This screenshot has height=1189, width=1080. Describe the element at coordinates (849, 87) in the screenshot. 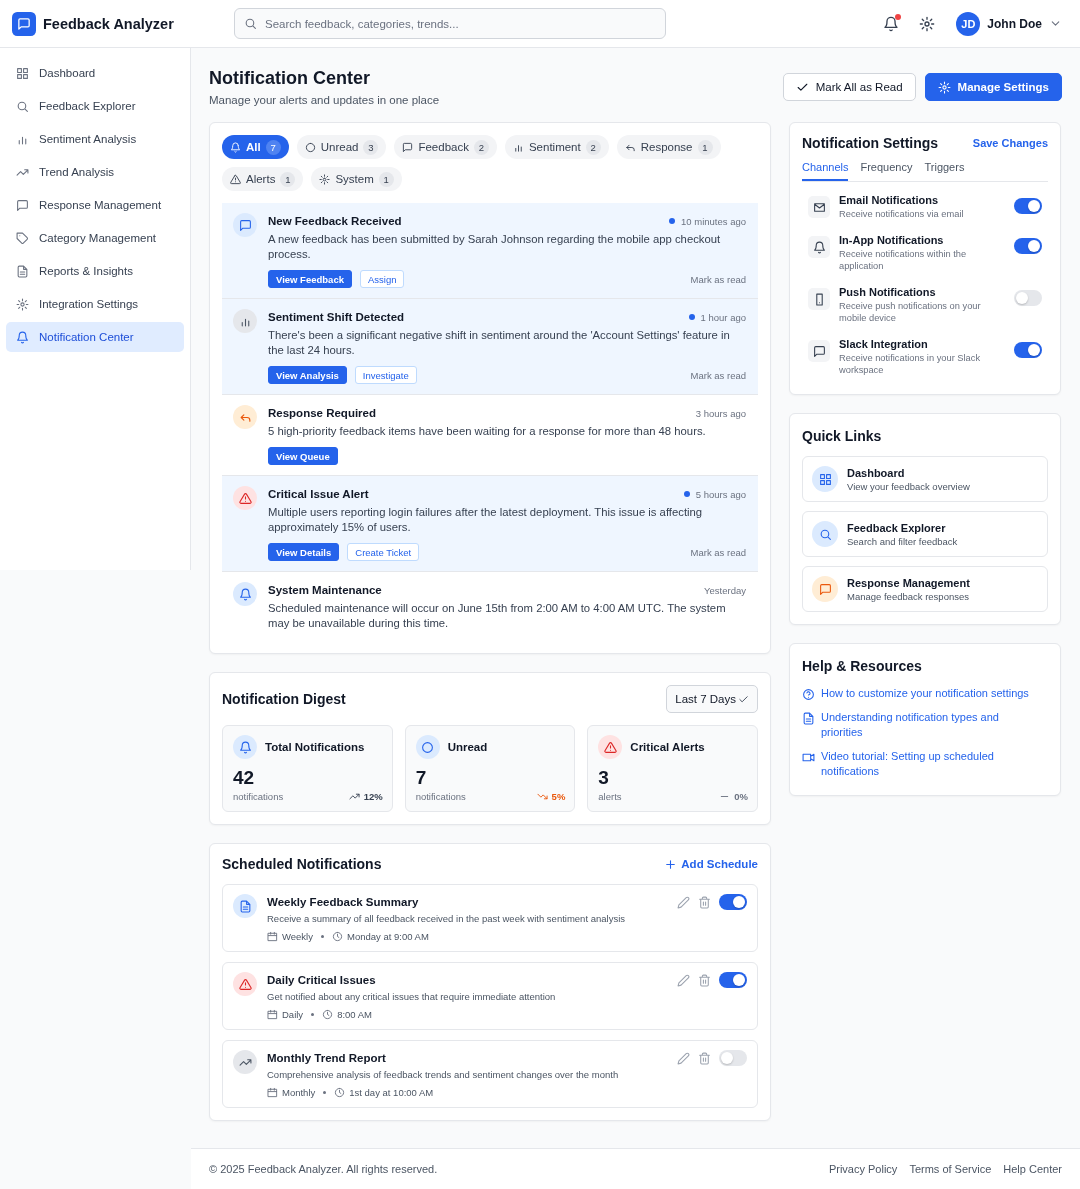

I see `mark-all-read-button: Mark All as Read` at that location.